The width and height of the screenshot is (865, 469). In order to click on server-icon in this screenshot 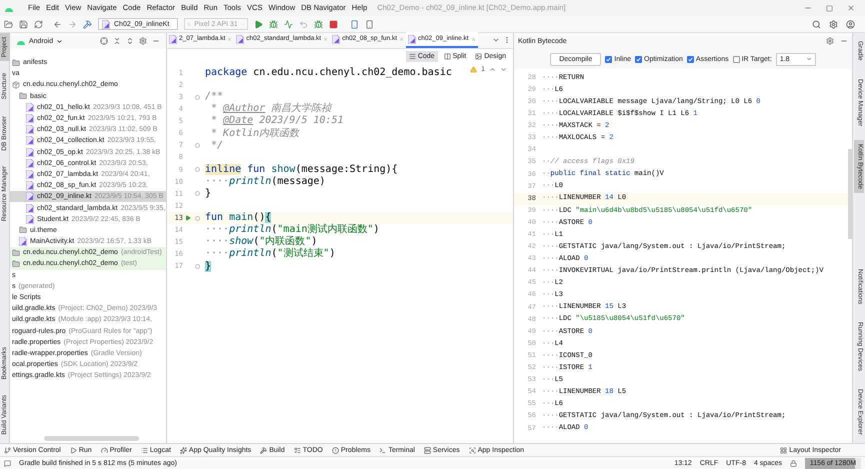, I will do `click(427, 450)`.